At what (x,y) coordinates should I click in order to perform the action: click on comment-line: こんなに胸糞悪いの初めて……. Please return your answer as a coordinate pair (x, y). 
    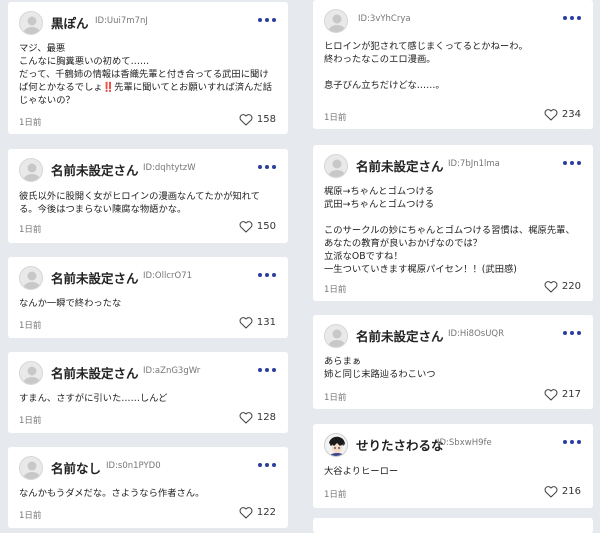
    Looking at the image, I should click on (84, 61).